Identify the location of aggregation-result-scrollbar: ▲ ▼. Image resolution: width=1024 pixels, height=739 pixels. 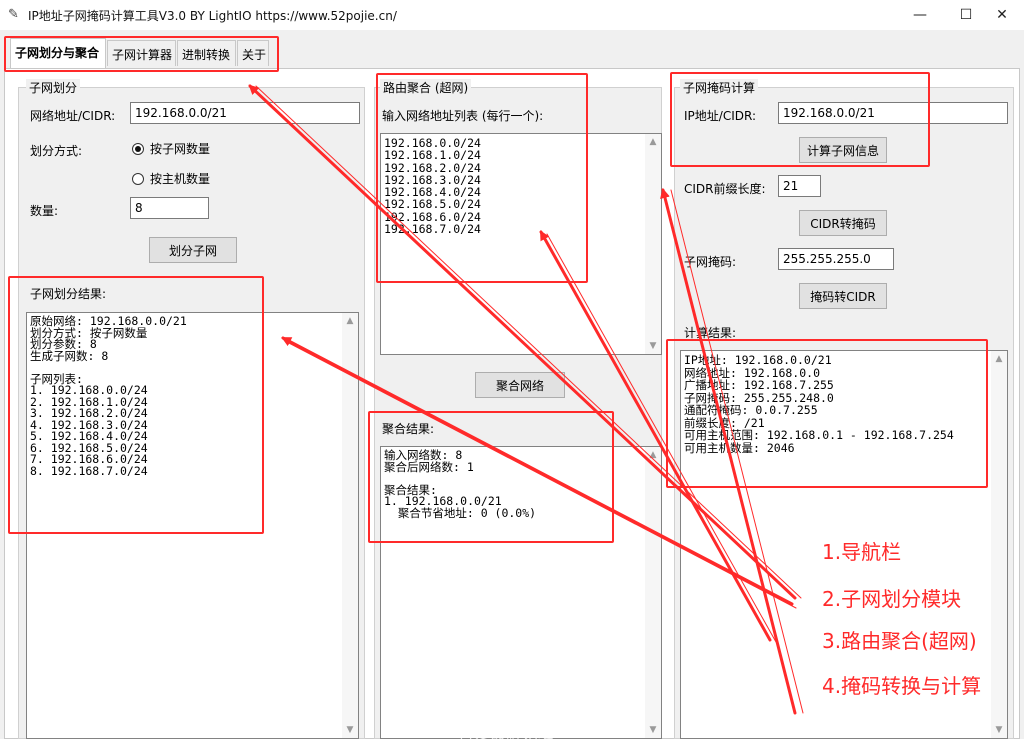
(653, 592).